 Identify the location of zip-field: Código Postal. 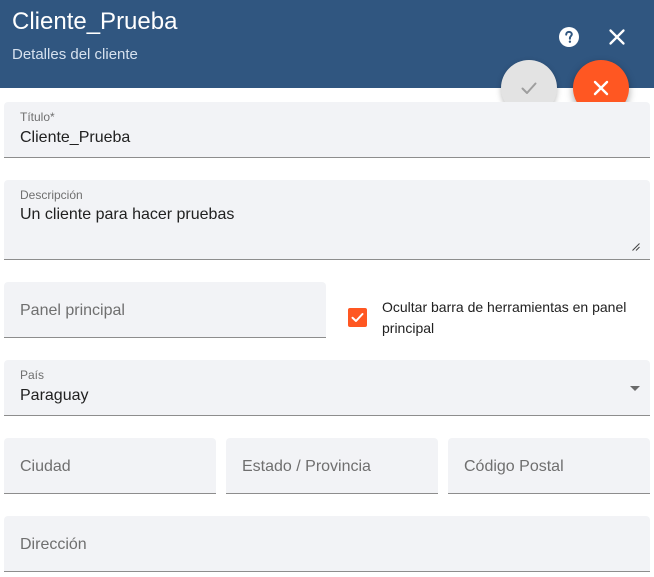
(549, 466).